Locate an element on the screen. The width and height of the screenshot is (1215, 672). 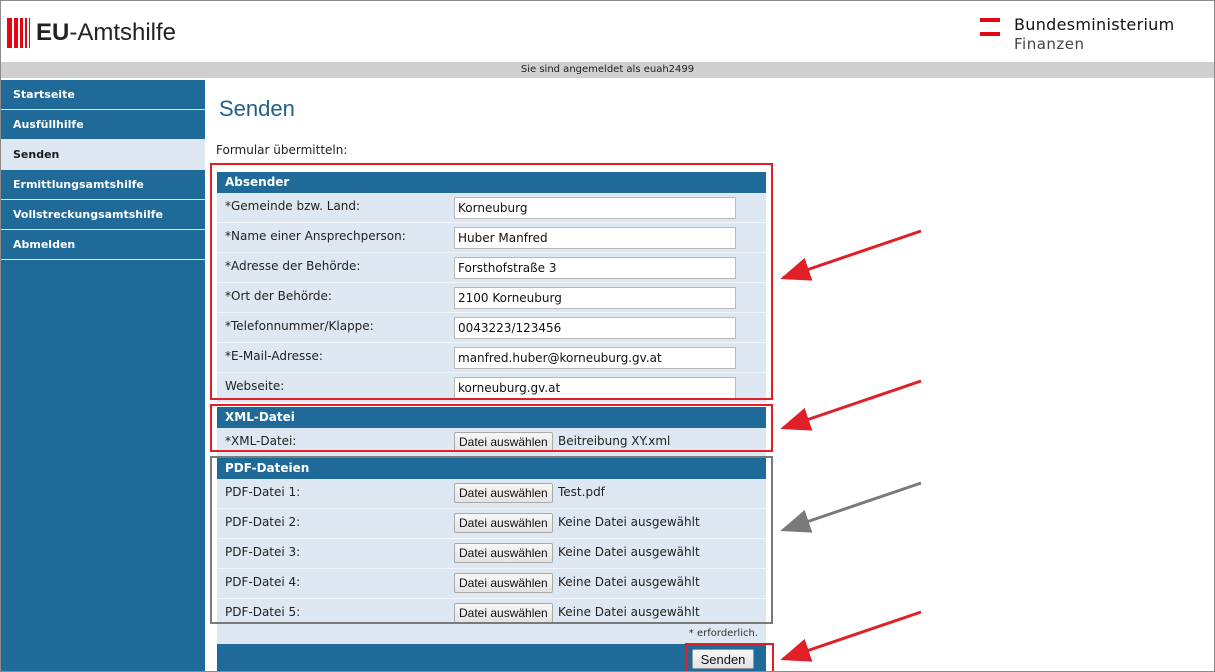
arrow-pdf is located at coordinates (851, 507).